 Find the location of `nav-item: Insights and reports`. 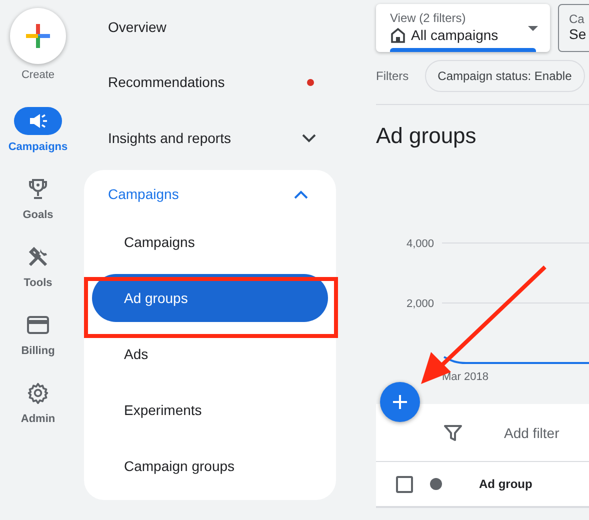

nav-item: Insights and reports is located at coordinates (214, 138).